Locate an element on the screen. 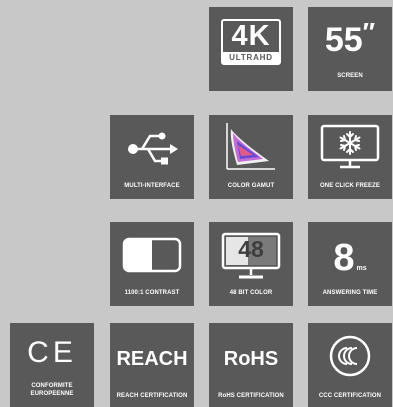 This screenshot has height=407, width=393. rohs-mark: RoHS is located at coordinates (251, 359).